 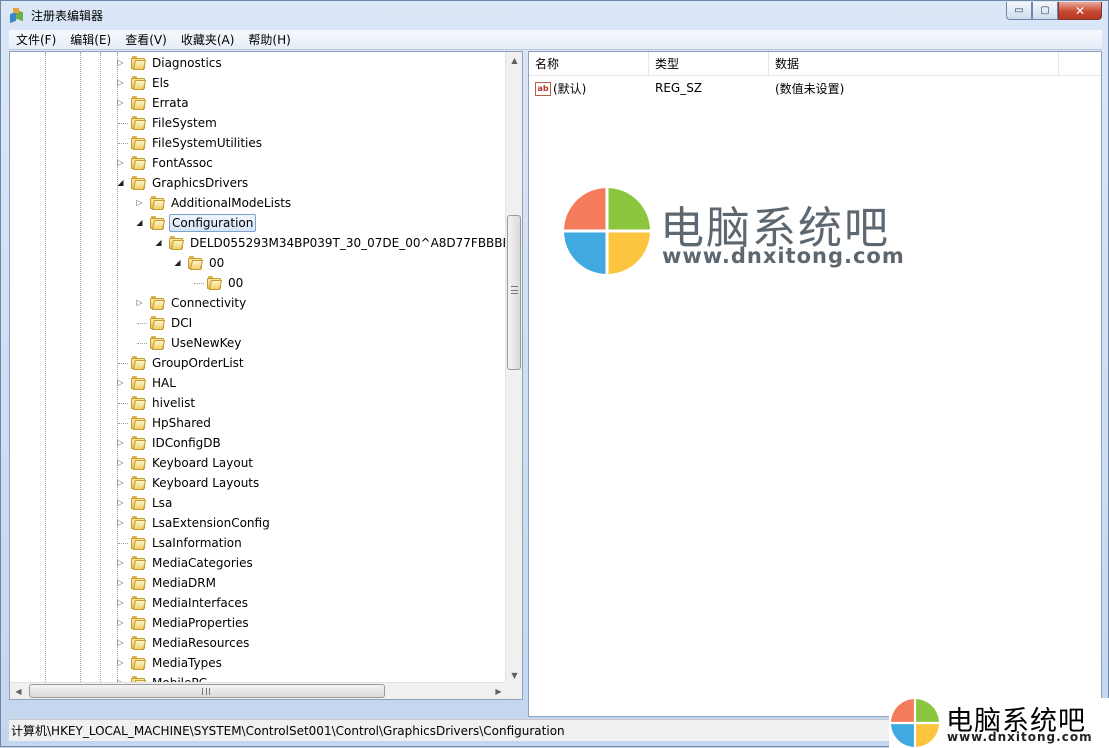 What do you see at coordinates (213, 223) in the screenshot?
I see `tree-node-label-selected: Configuration` at bounding box center [213, 223].